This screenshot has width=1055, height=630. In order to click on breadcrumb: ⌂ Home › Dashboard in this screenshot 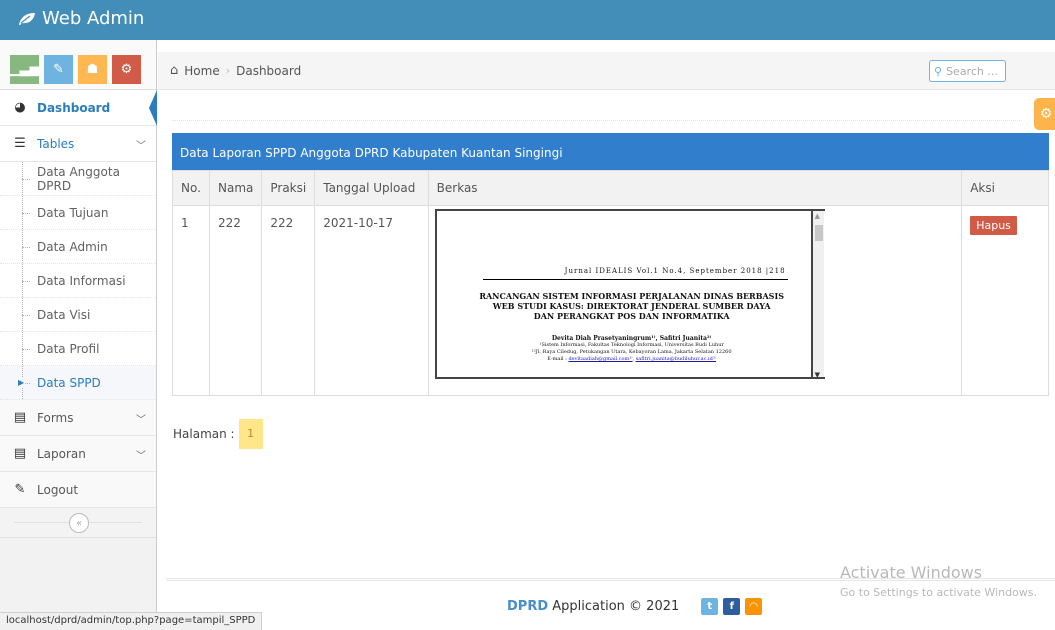, I will do `click(235, 70)`.